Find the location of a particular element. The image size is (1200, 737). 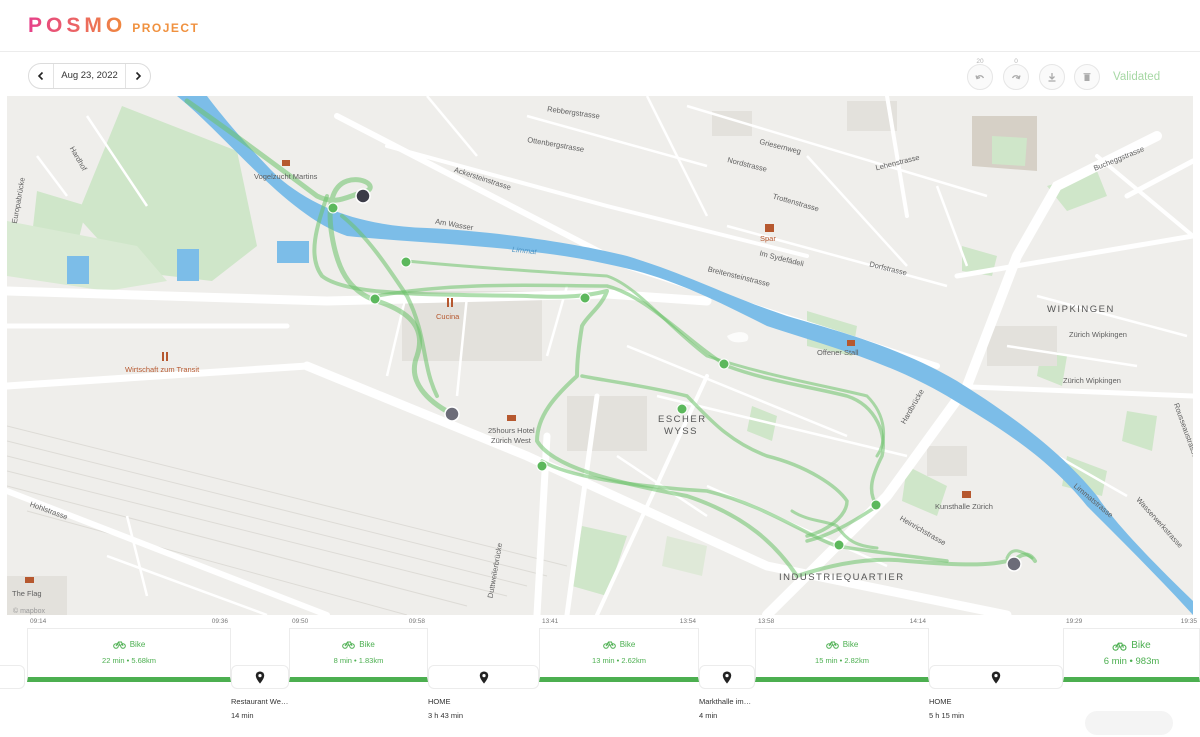

trip-start-time: 19:29 is located at coordinates (1074, 621).